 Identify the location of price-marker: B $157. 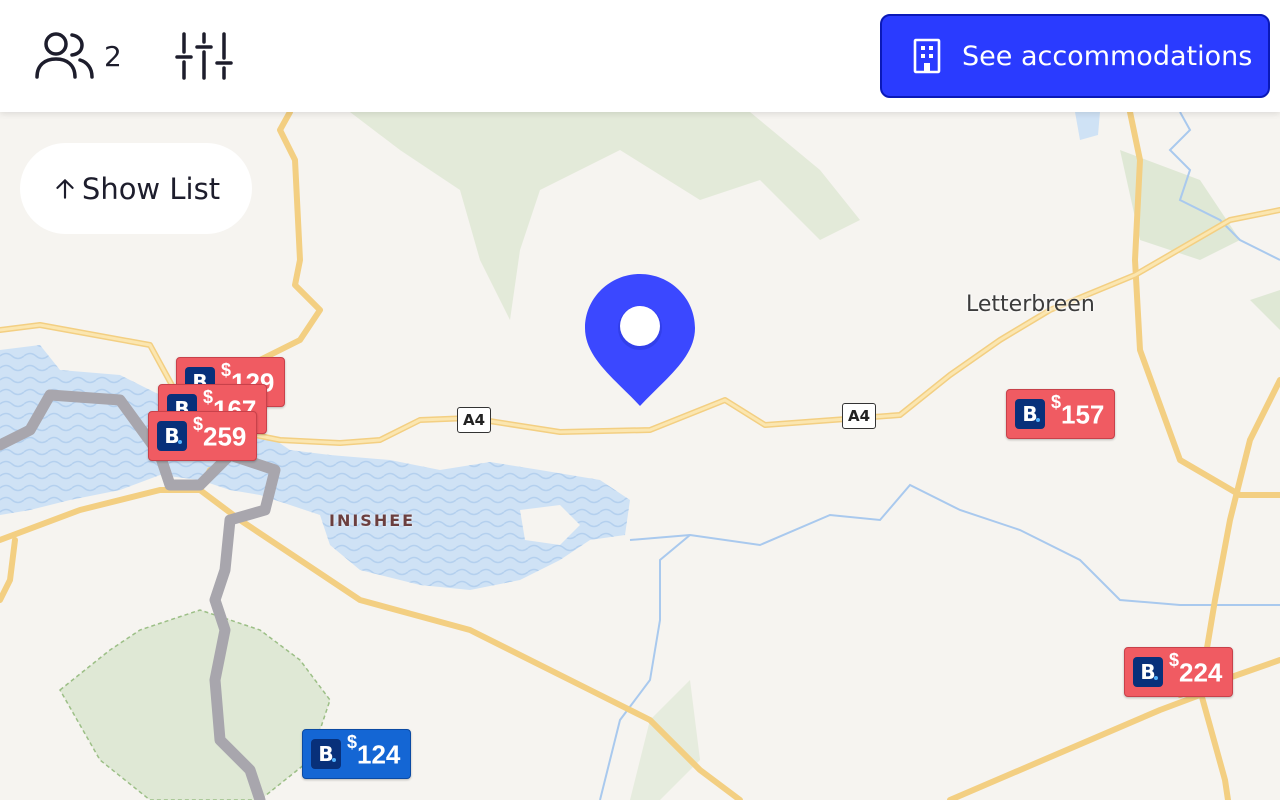
(1061, 414).